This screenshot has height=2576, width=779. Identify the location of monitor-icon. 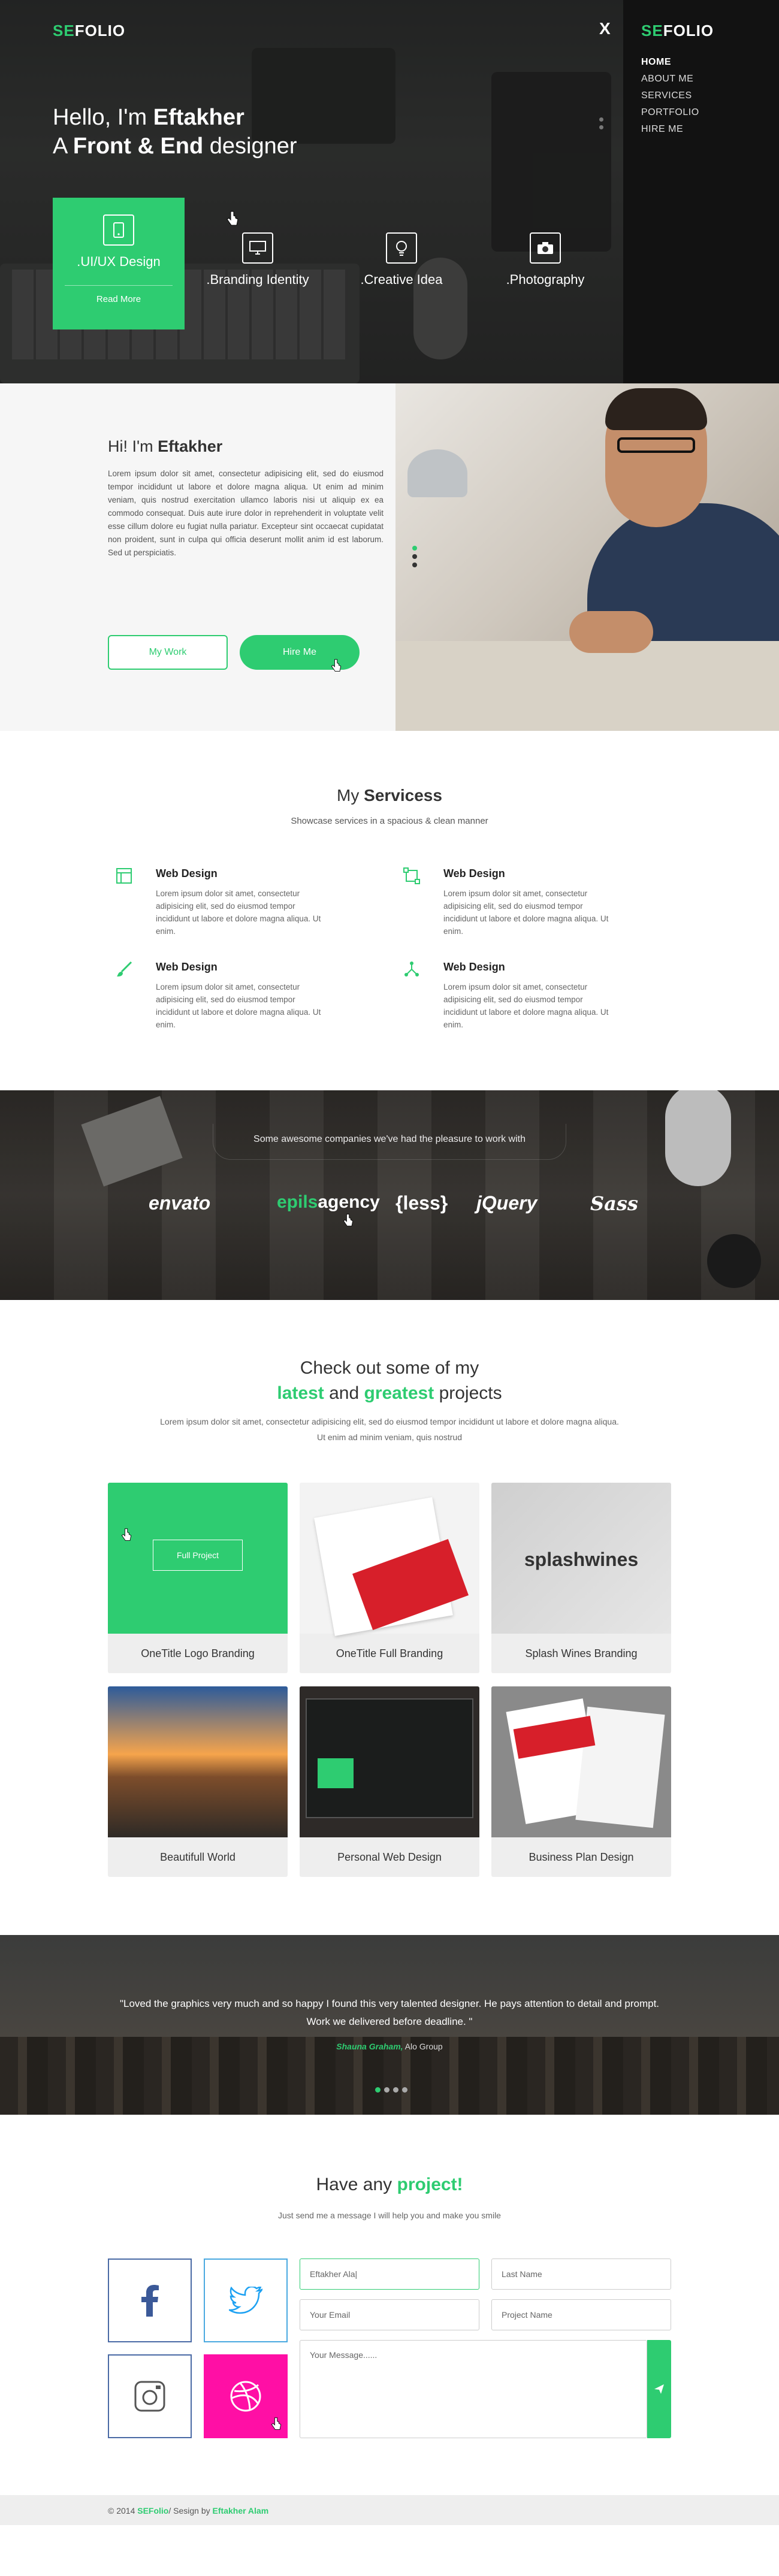
(258, 248).